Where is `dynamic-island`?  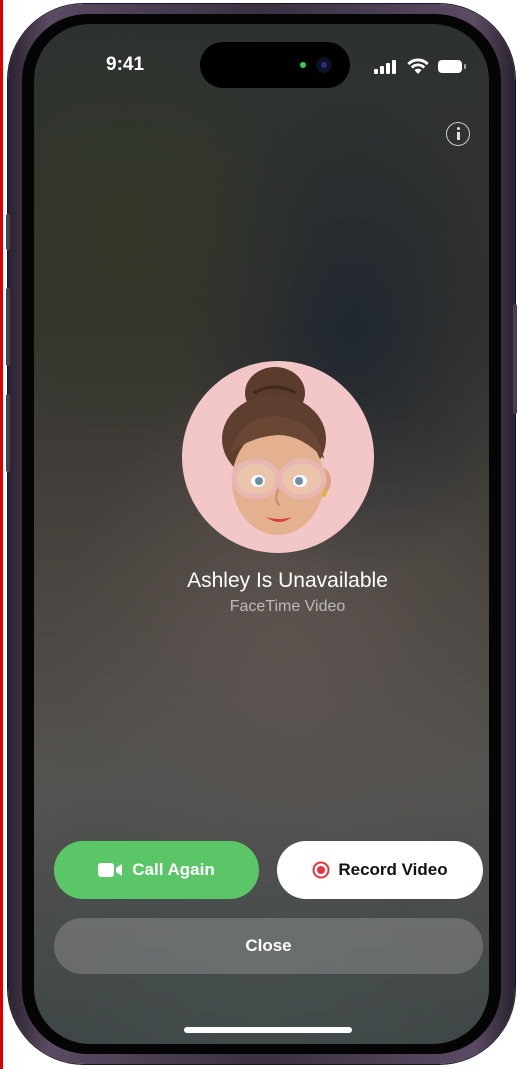
dynamic-island is located at coordinates (275, 65).